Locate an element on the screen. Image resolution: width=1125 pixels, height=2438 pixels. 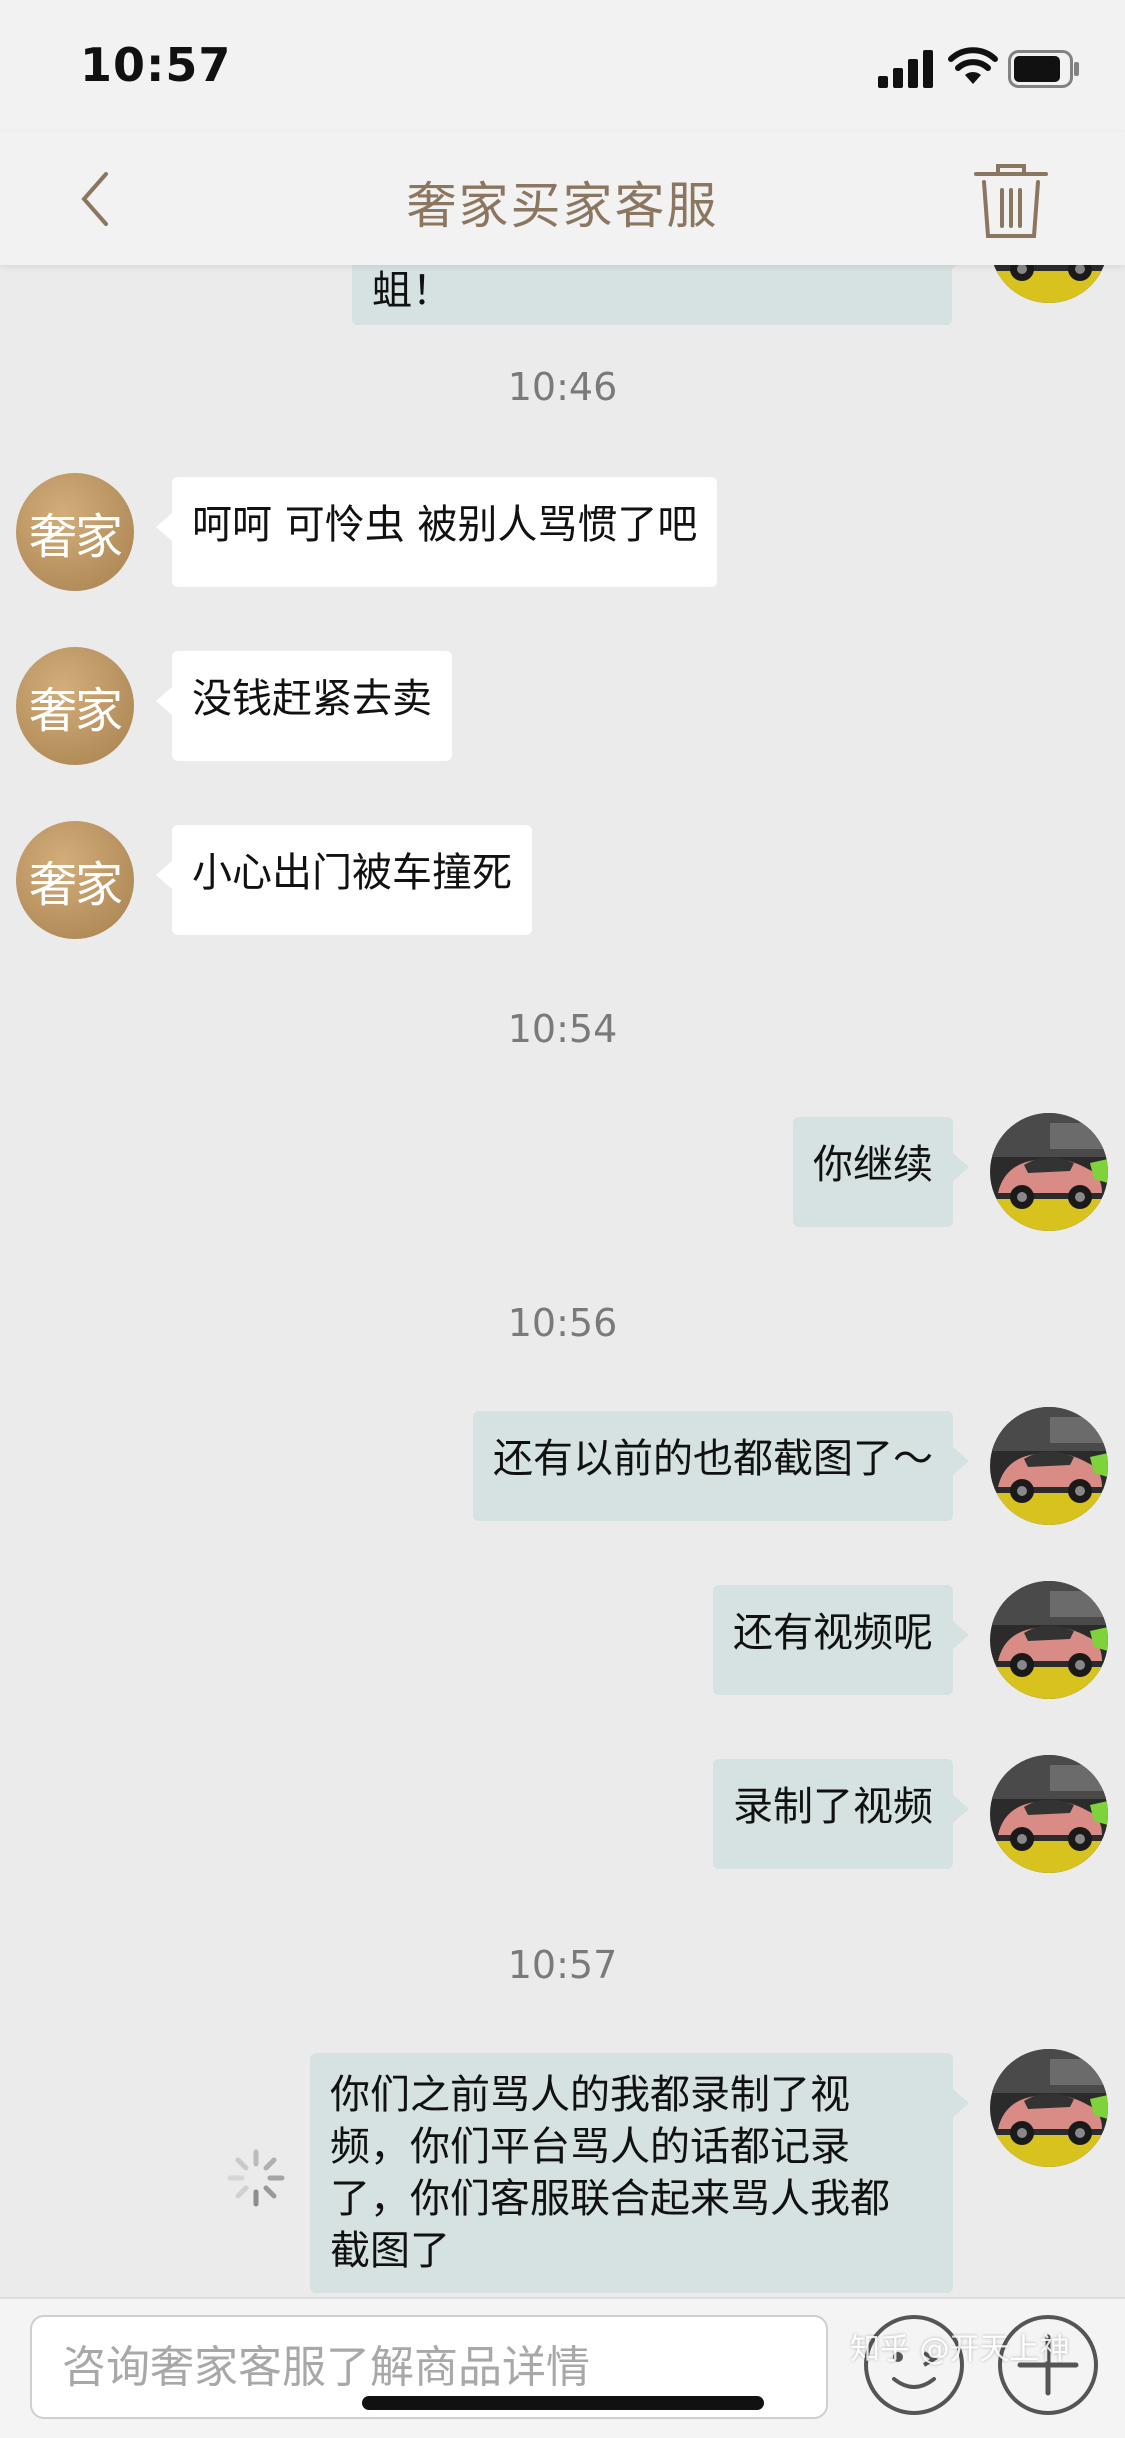
timestamp: 10:46 is located at coordinates (562, 387).